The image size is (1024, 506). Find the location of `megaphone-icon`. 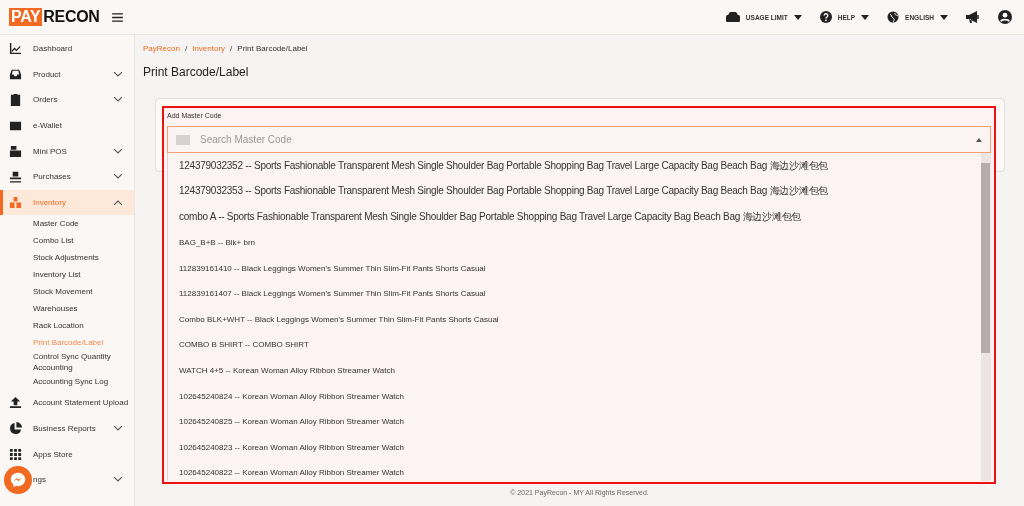

megaphone-icon is located at coordinates (973, 17).